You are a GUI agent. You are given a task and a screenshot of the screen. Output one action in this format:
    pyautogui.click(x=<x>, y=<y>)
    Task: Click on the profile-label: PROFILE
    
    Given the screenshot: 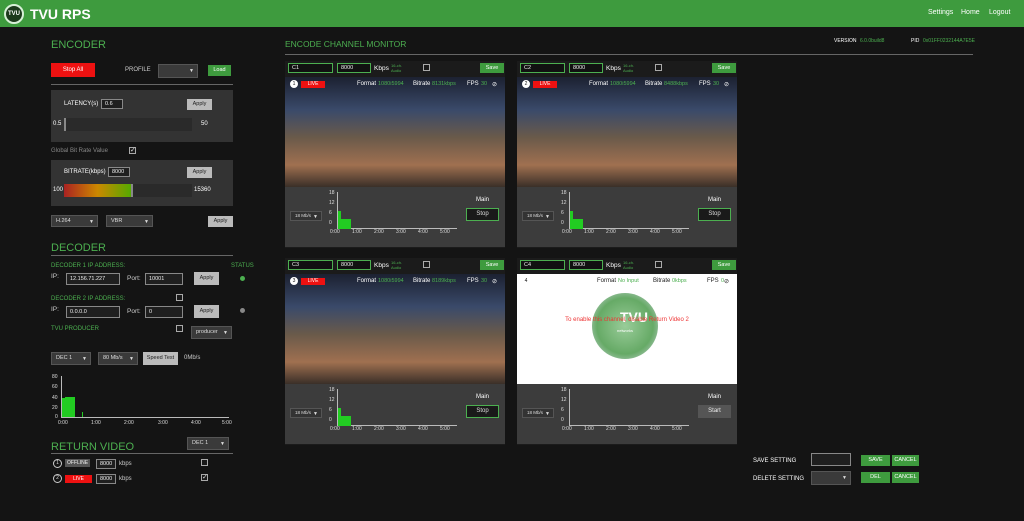 What is the action you would take?
    pyautogui.click(x=138, y=70)
    